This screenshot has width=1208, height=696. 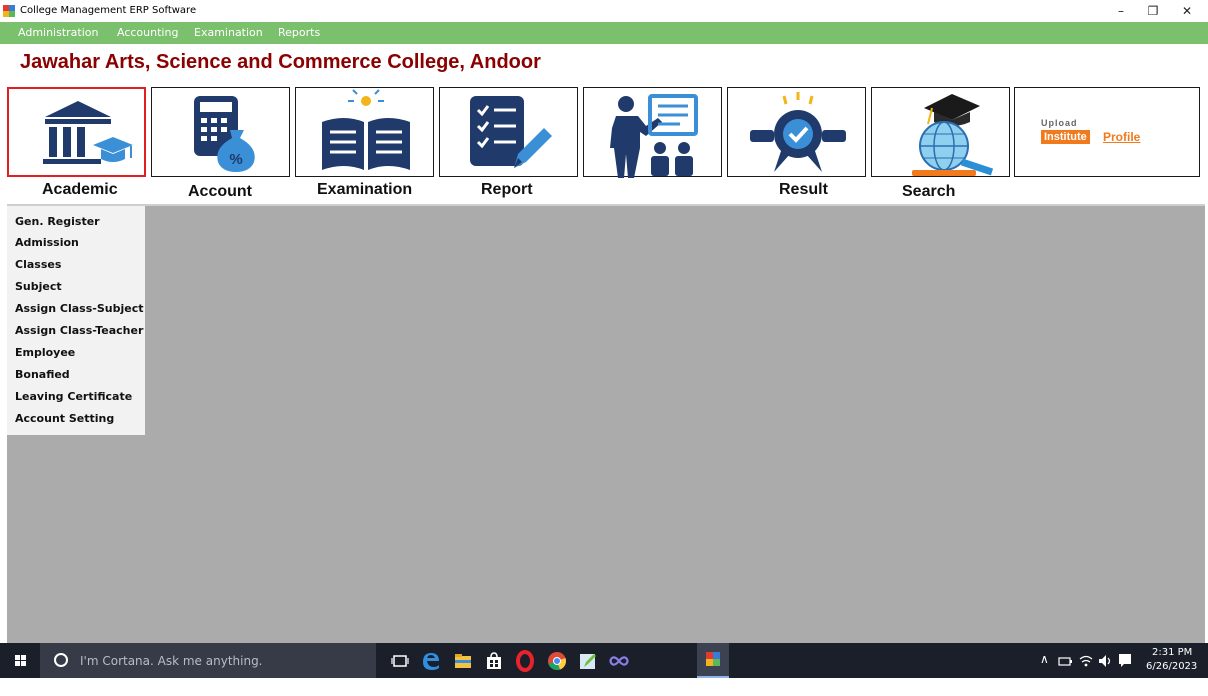 What do you see at coordinates (42, 374) in the screenshot?
I see `submenu-bonafied: Bonafied` at bounding box center [42, 374].